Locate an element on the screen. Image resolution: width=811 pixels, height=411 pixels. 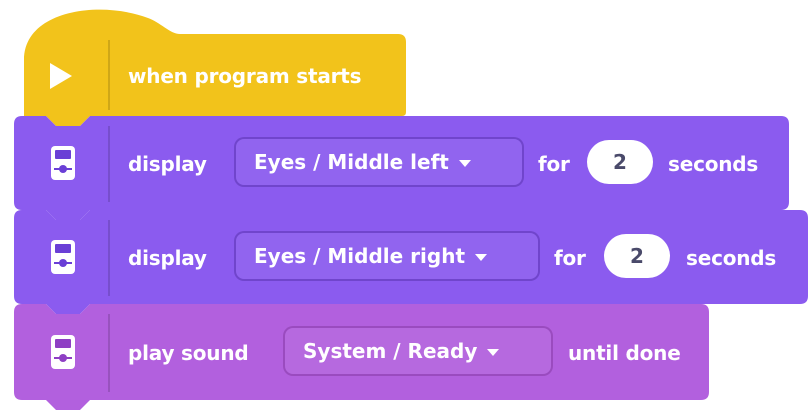
sound-dropdown: System / Ready is located at coordinates (418, 351).